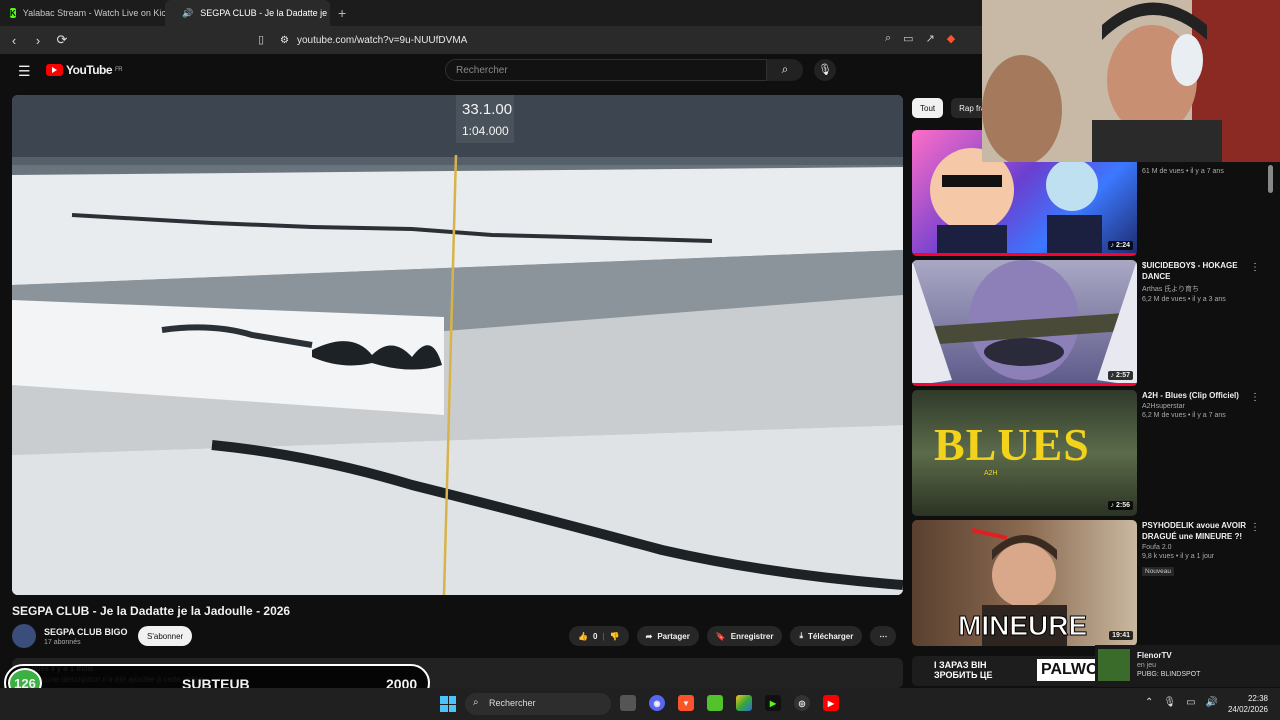  What do you see at coordinates (773, 703) in the screenshot?
I see `kick-app-icon: ▶` at bounding box center [773, 703].